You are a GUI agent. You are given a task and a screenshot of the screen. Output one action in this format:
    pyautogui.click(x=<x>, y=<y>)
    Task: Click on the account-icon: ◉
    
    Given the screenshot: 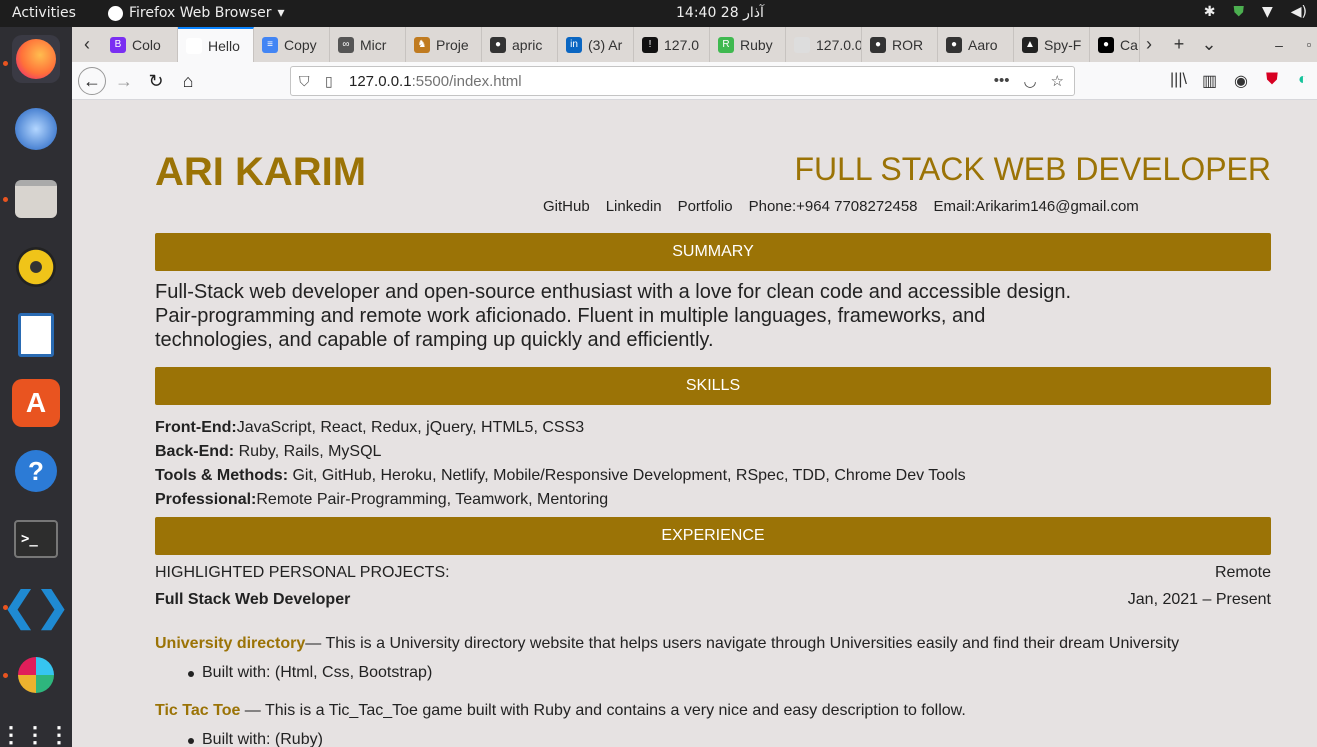 What is the action you would take?
    pyautogui.click(x=1241, y=81)
    